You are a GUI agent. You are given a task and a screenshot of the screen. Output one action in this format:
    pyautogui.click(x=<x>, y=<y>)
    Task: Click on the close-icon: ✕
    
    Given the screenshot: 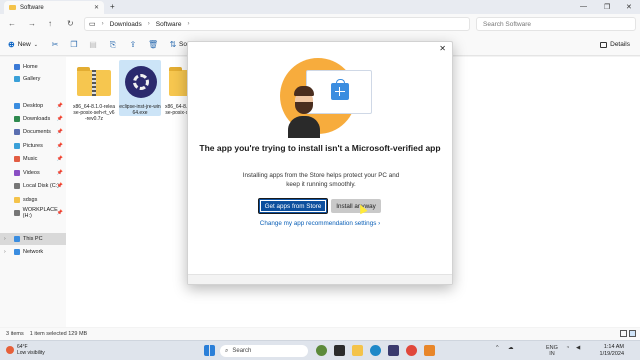 What is the action you would take?
    pyautogui.click(x=442, y=48)
    